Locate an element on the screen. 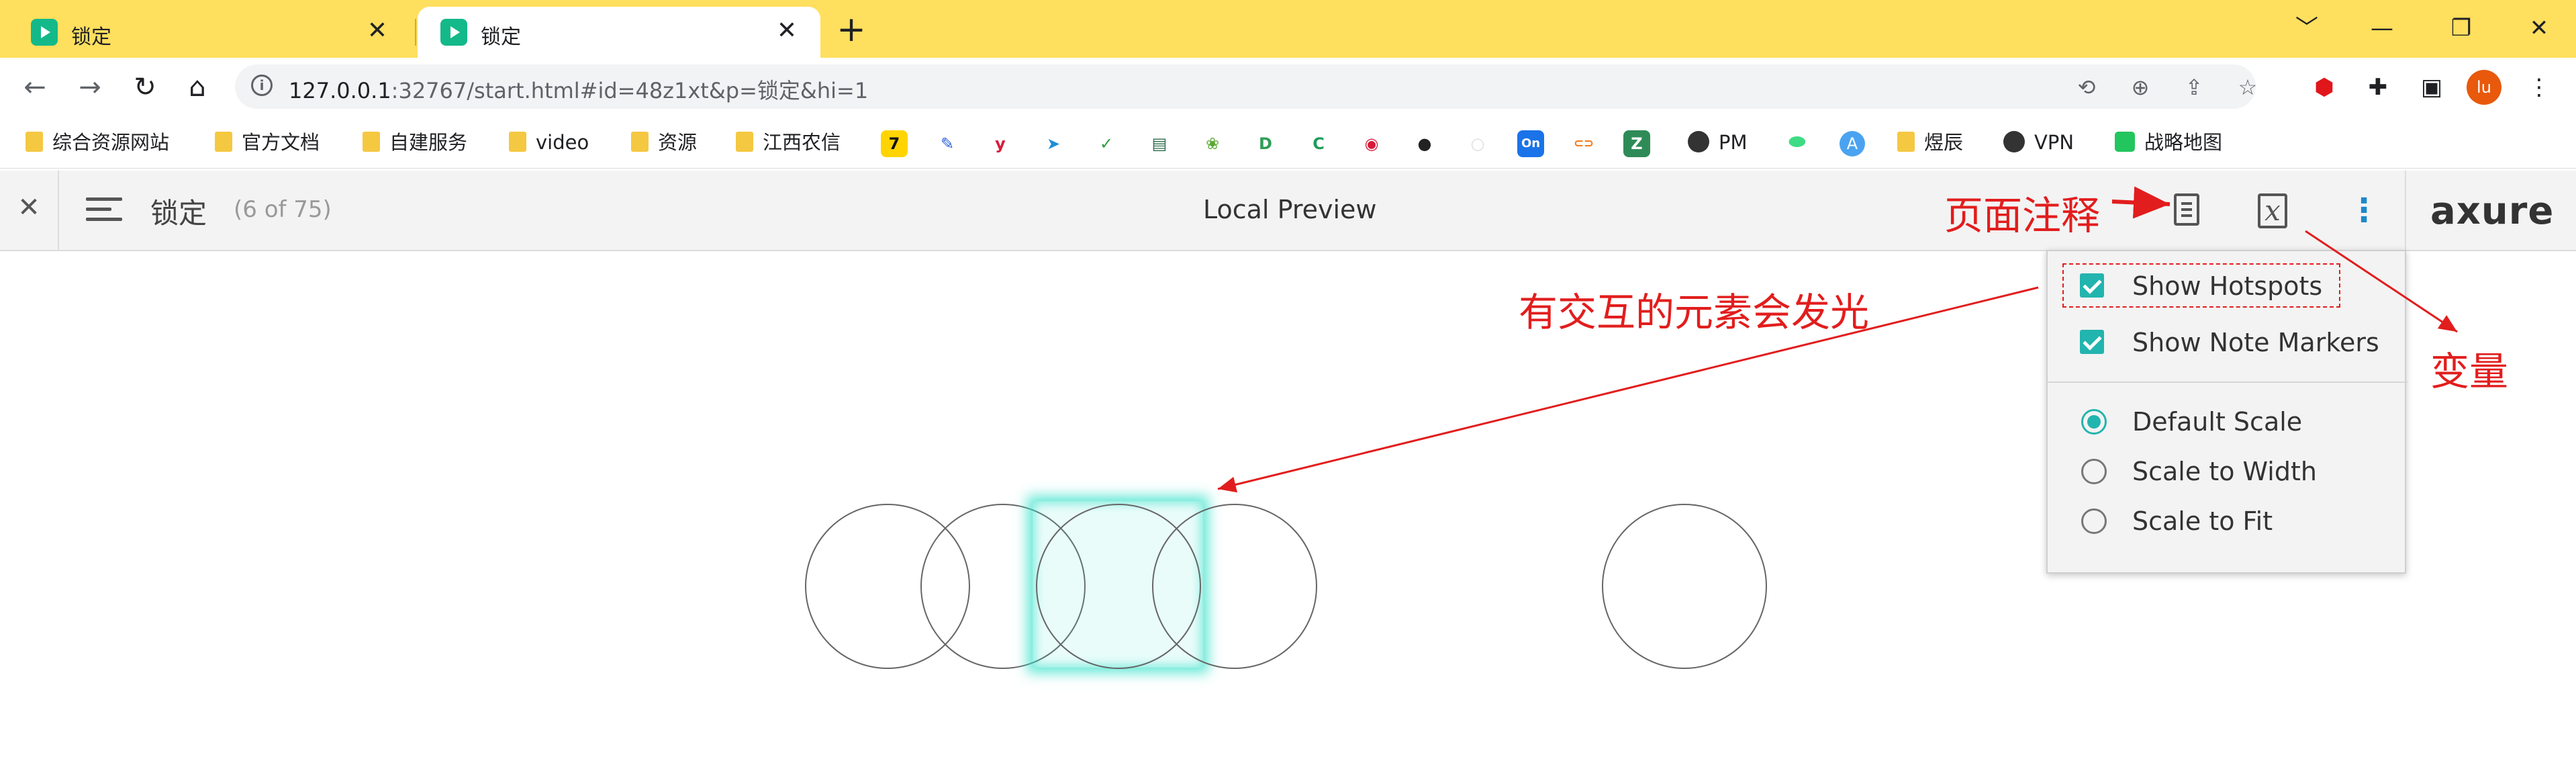 The height and width of the screenshot is (761, 2576). page-notes-annotation: 页面注释 is located at coordinates (2022, 215).